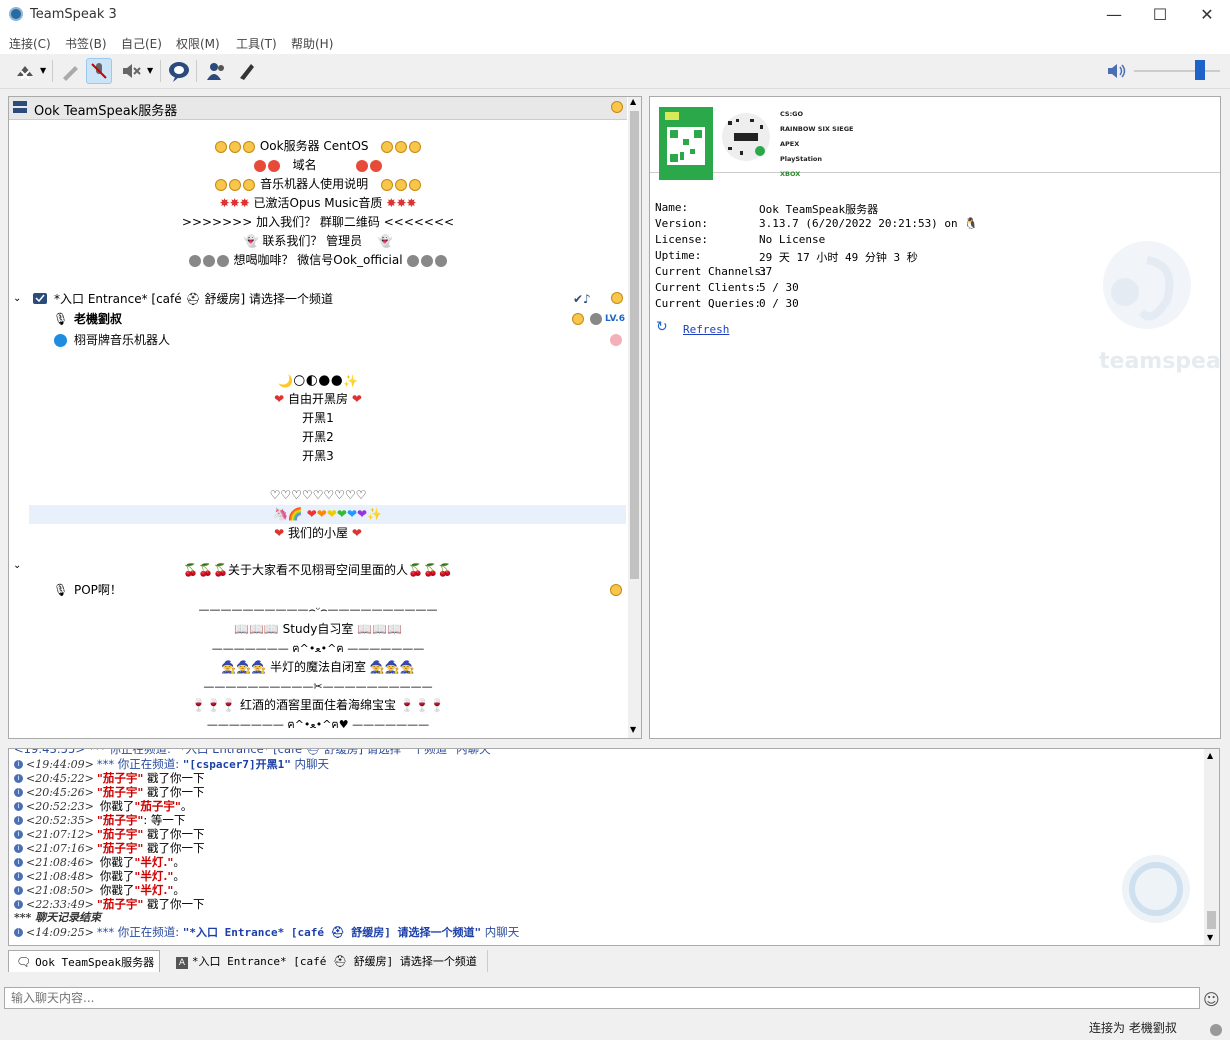  Describe the element at coordinates (70, 71) in the screenshot. I see `away-button` at that location.